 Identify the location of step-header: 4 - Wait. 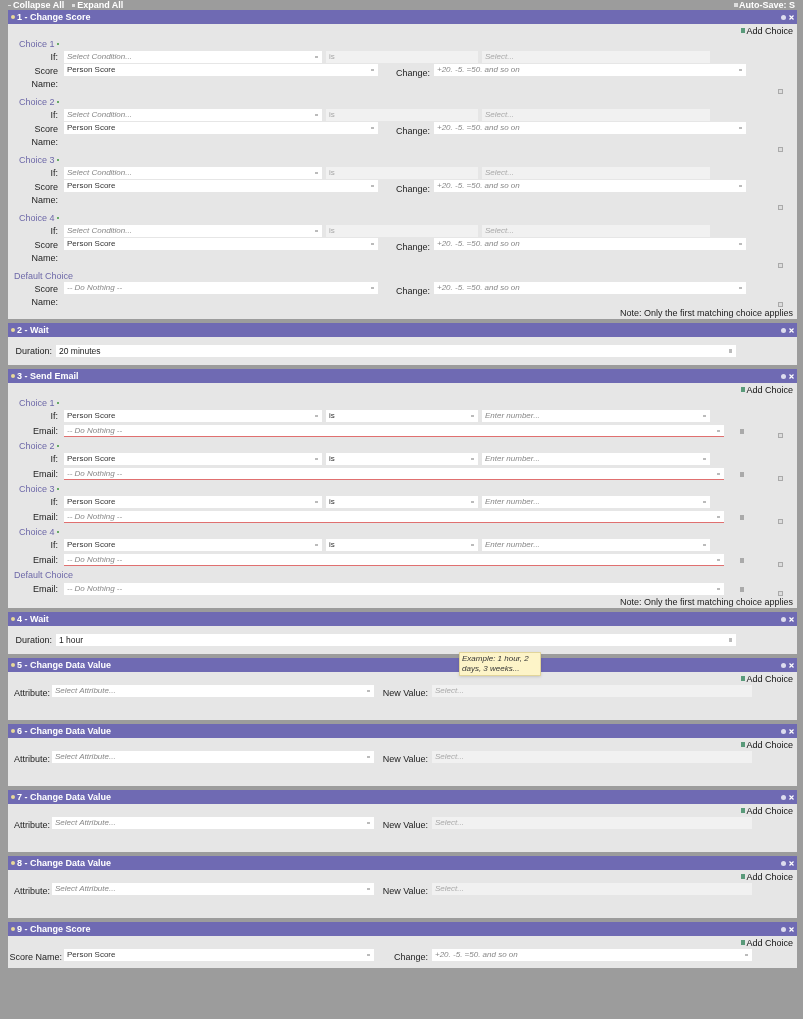
(402, 619).